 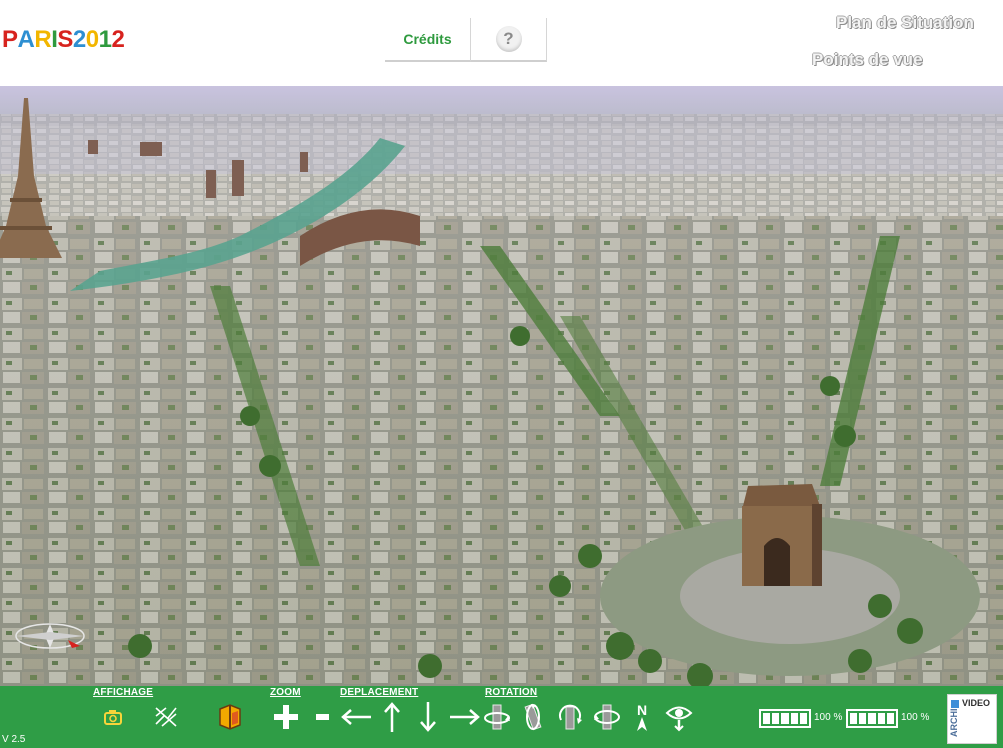 I want to click on arrow-up-icon, so click(x=392, y=717).